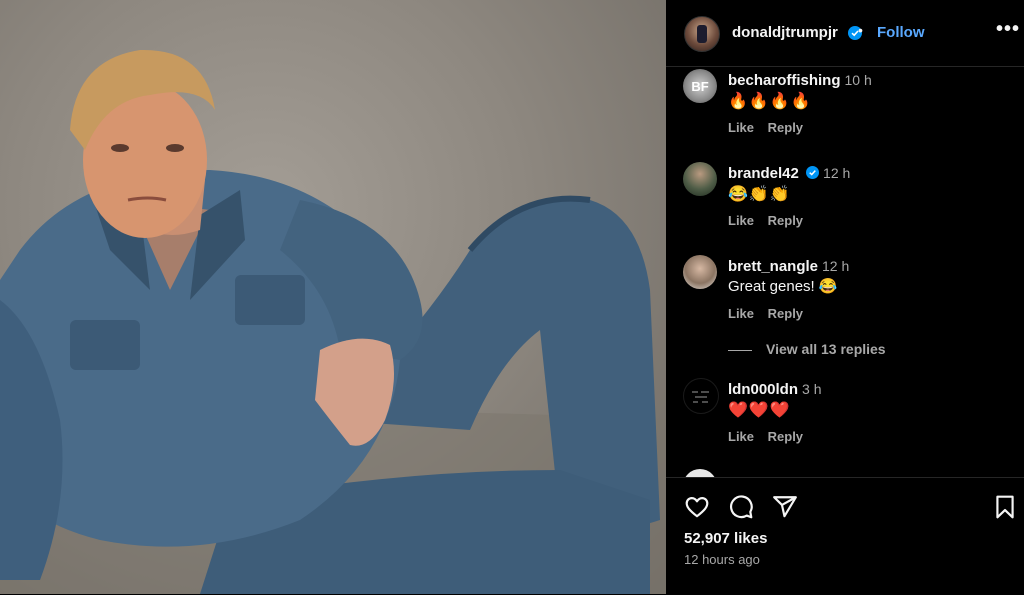 This screenshot has width=1024, height=595. I want to click on follow-button: Follow, so click(901, 32).